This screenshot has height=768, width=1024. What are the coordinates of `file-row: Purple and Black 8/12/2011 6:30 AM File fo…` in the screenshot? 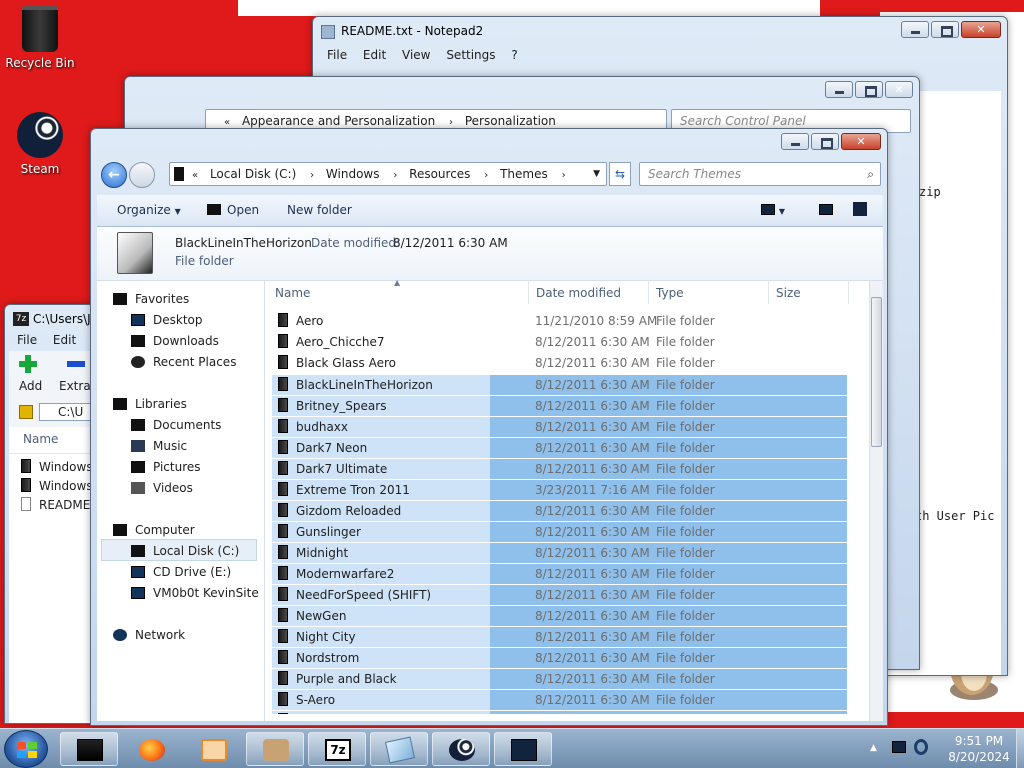 It's located at (559, 679).